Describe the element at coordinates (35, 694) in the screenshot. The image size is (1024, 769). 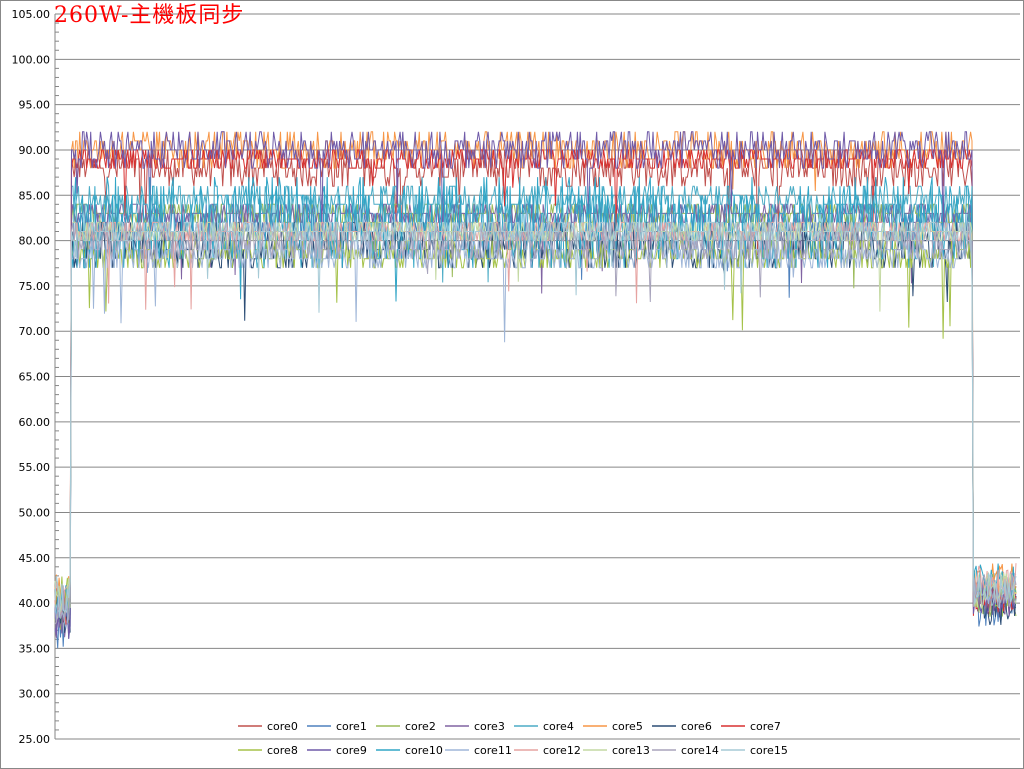
I see `y-tick-label: 30.00` at that location.